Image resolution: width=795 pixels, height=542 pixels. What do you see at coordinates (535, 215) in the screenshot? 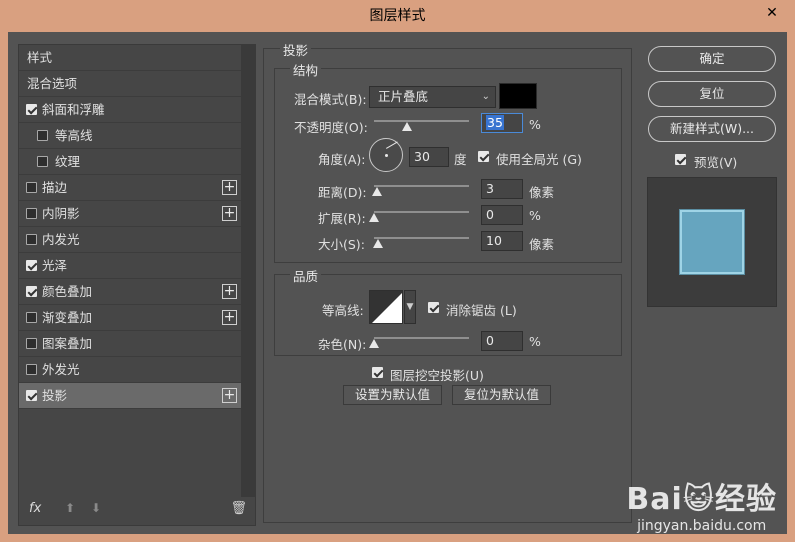
I see `spread-unit: %` at bounding box center [535, 215].